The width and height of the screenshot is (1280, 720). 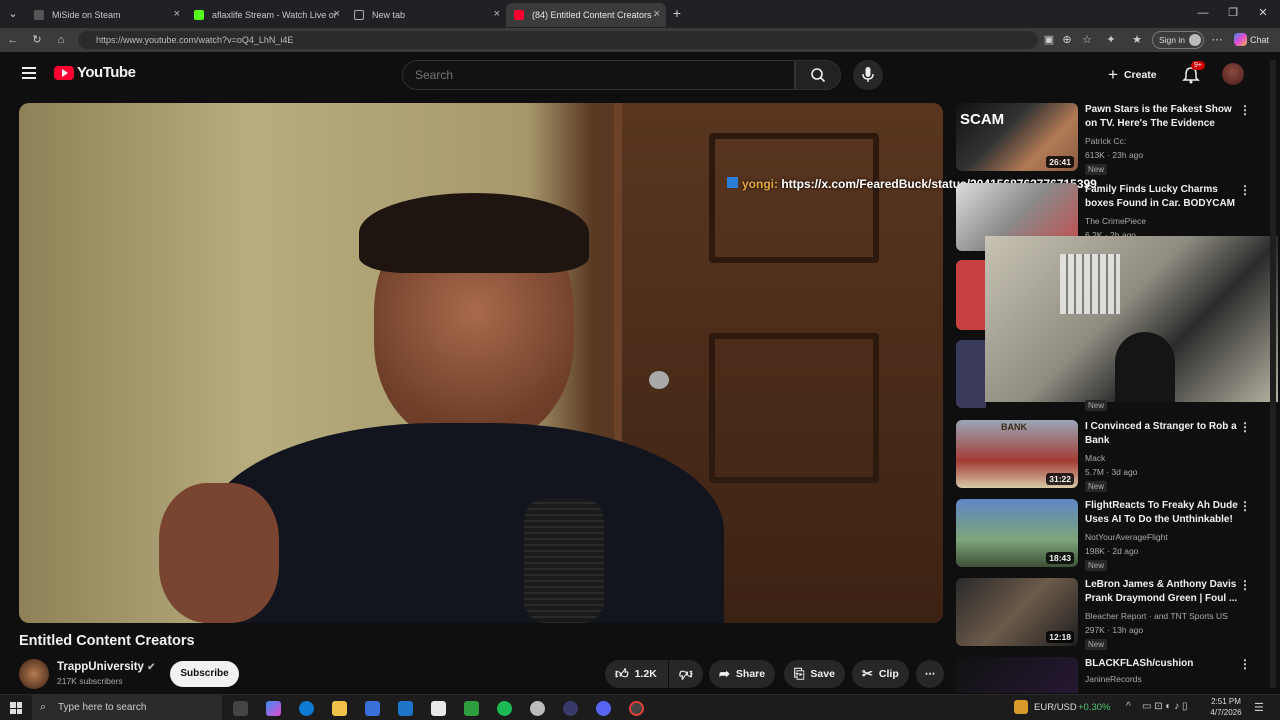 What do you see at coordinates (405, 708) in the screenshot?
I see `mail-icon` at bounding box center [405, 708].